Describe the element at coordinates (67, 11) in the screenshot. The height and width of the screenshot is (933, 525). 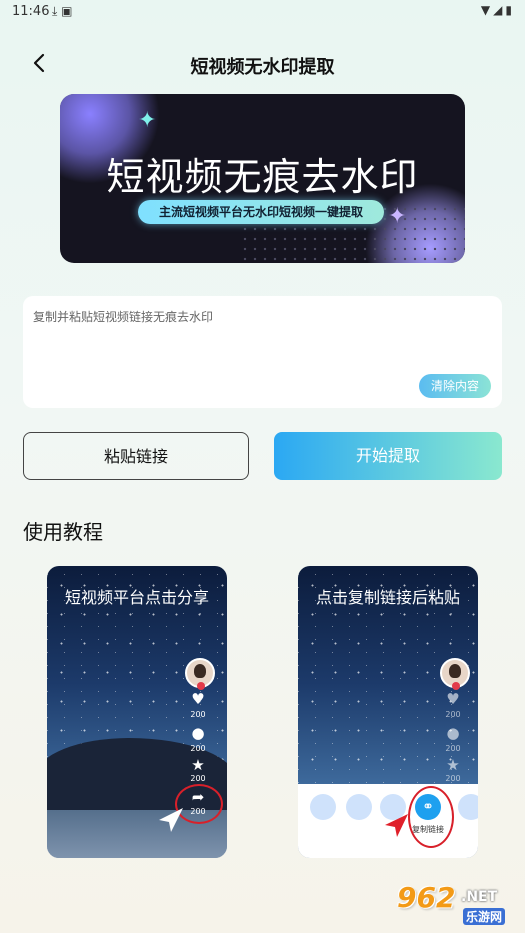
I see `image-icon: ▣` at that location.